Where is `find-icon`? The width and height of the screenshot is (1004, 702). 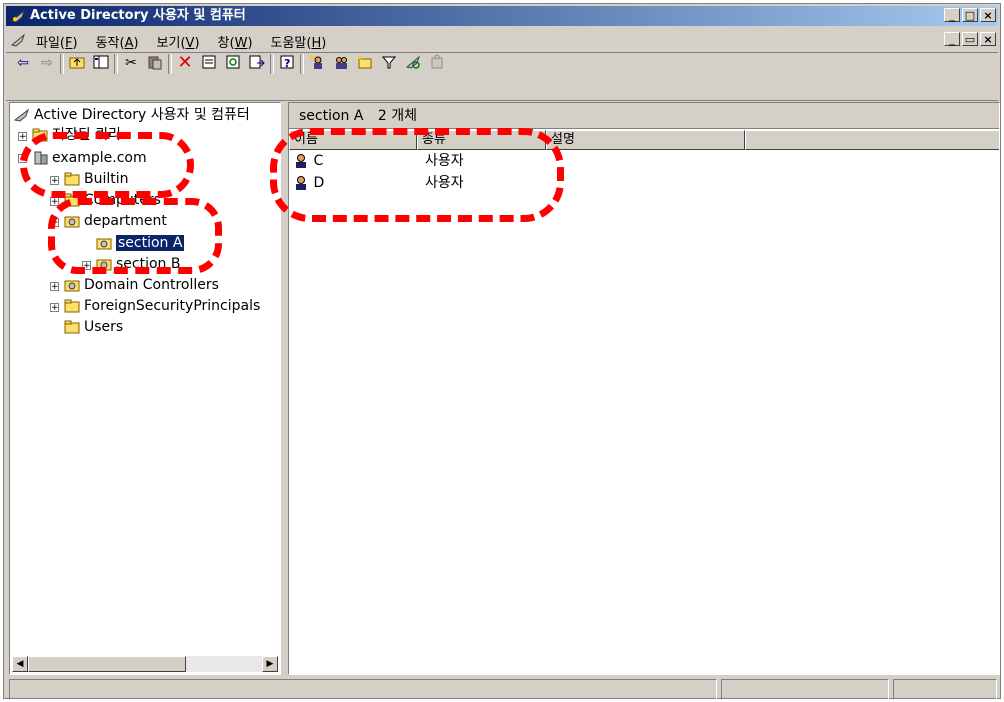 find-icon is located at coordinates (413, 63).